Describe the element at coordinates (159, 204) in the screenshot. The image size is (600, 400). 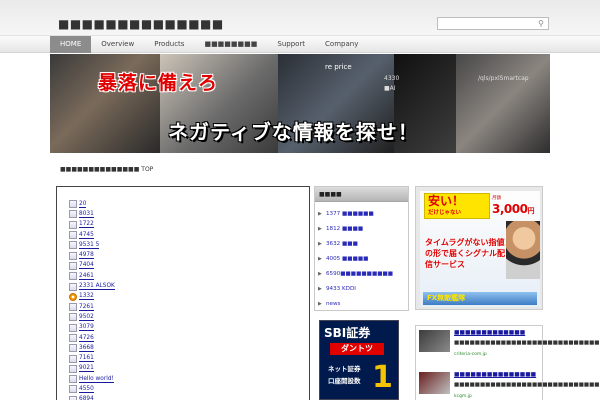
I see `list-item: 20` at that location.